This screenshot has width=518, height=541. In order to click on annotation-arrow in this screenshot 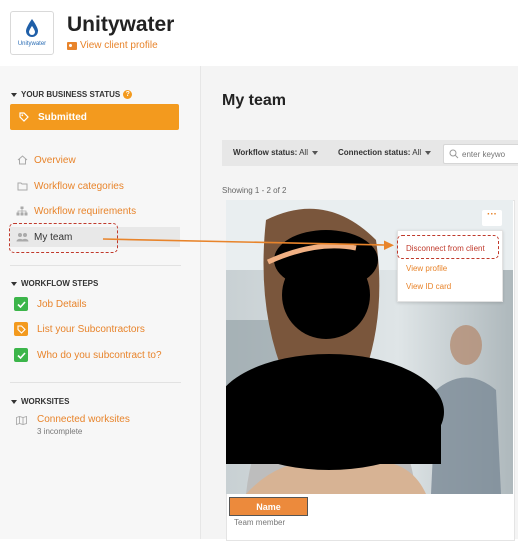, I will do `click(248, 244)`.